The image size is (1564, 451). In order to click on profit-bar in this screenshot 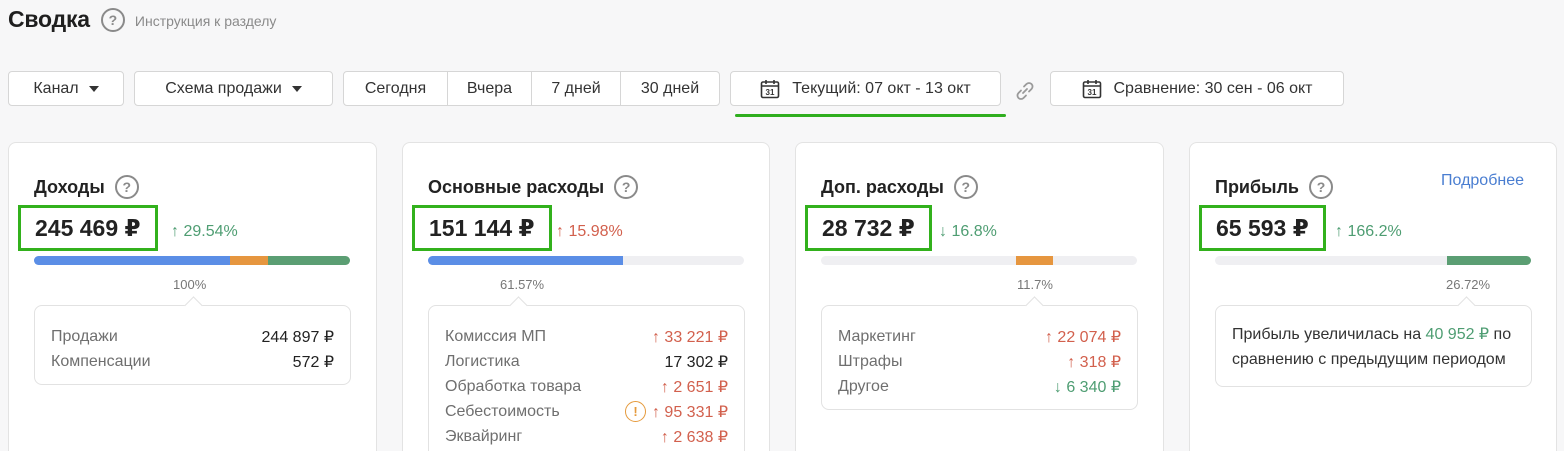, I will do `click(1373, 260)`.